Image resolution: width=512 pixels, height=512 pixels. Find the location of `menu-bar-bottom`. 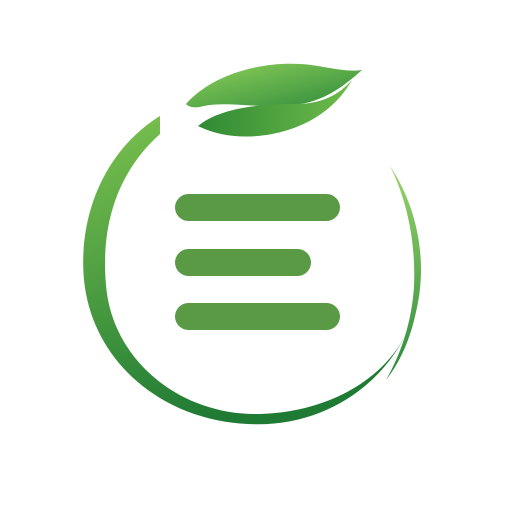

menu-bar-bottom is located at coordinates (257, 316).